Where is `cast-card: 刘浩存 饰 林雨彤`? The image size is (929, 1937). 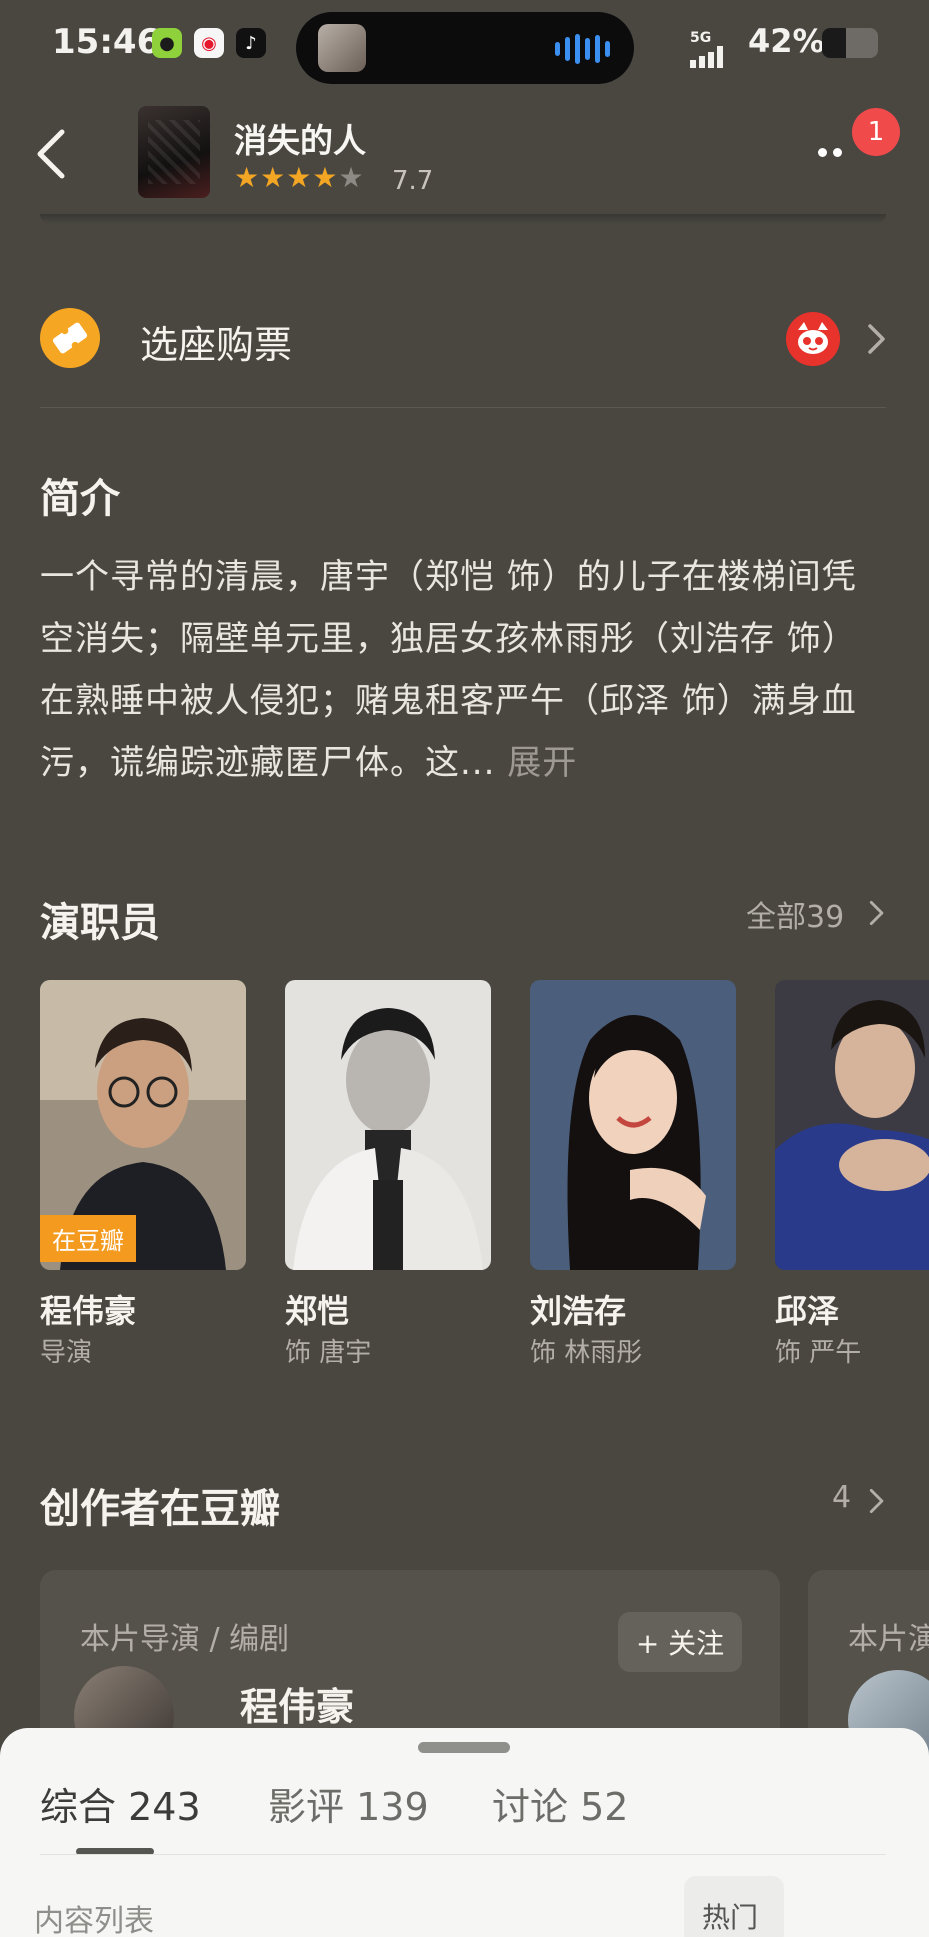 cast-card: 刘浩存 饰 林雨彤 is located at coordinates (633, 1180).